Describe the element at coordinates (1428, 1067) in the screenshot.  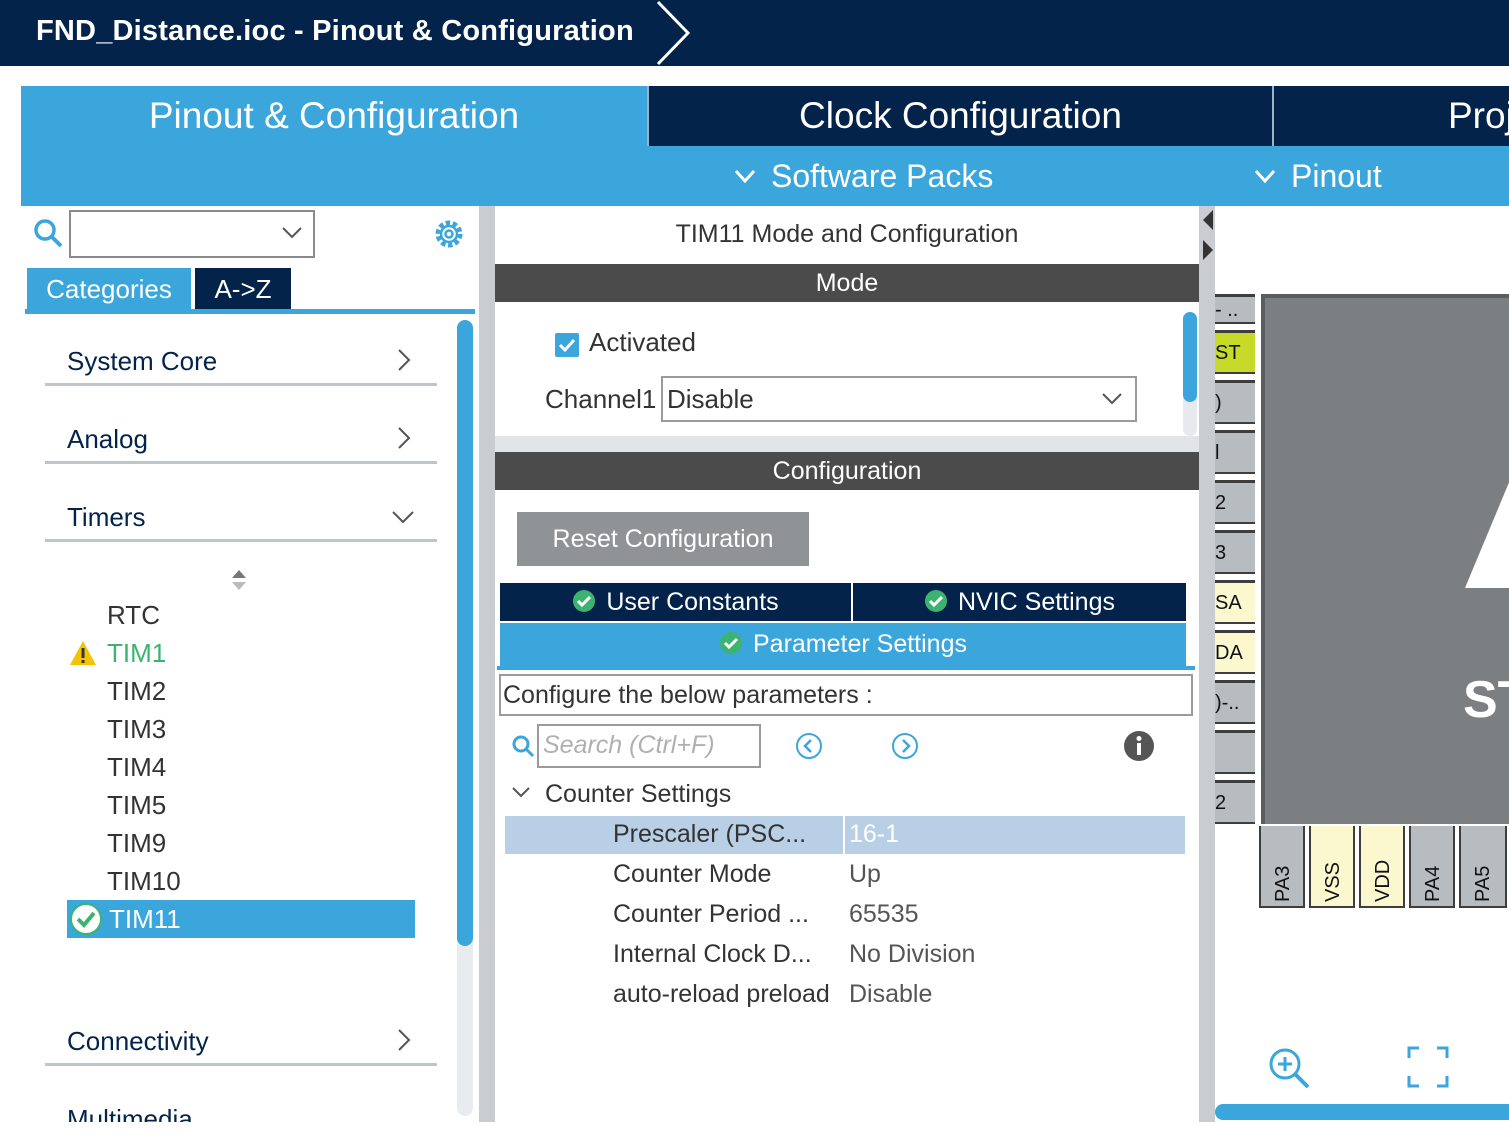
I see `fit-to-window-icon` at that location.